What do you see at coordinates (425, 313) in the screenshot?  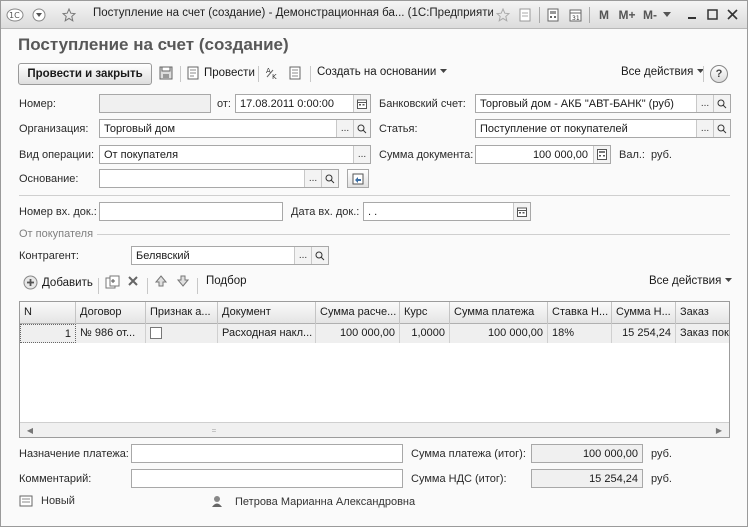 I see `column-header-rate: Курс` at bounding box center [425, 313].